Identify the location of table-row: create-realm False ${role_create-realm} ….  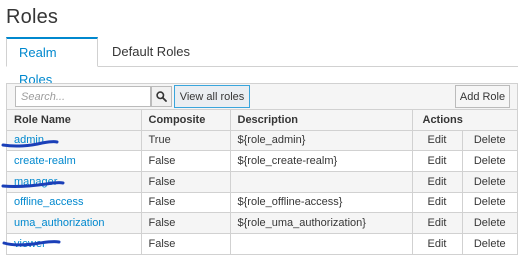
(262, 161).